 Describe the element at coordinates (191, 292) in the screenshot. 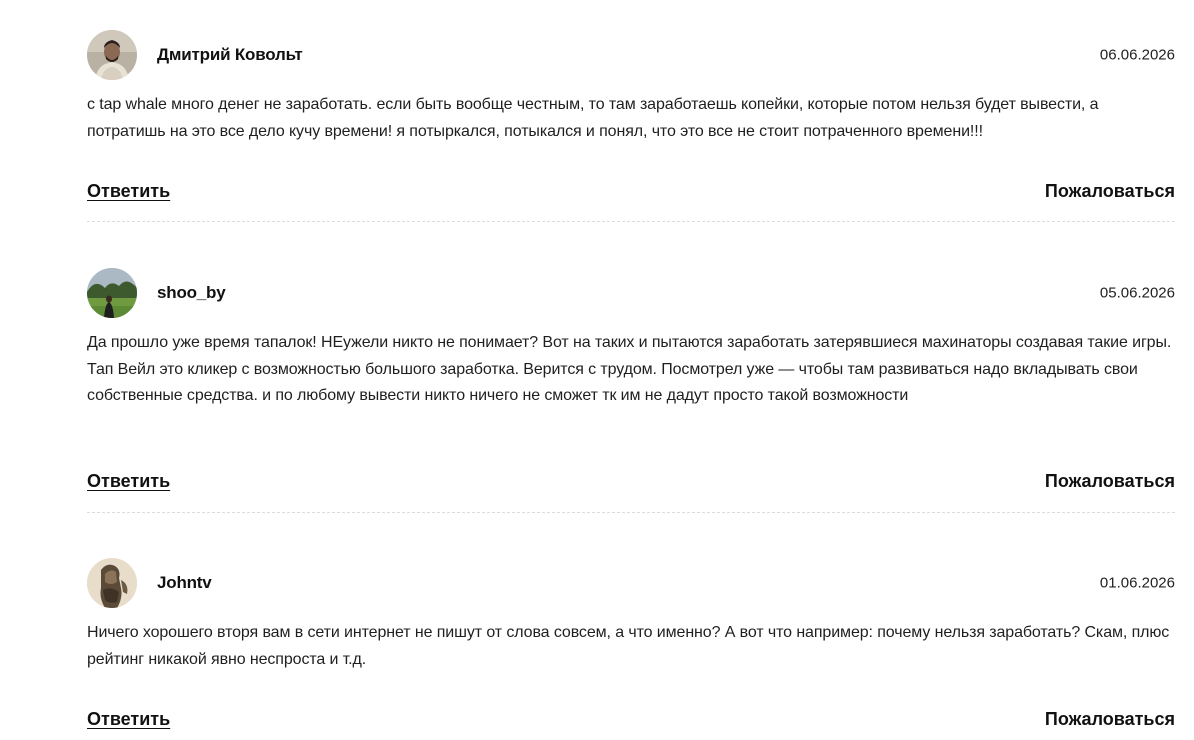

I see `comment-author: shoo_by` at that location.